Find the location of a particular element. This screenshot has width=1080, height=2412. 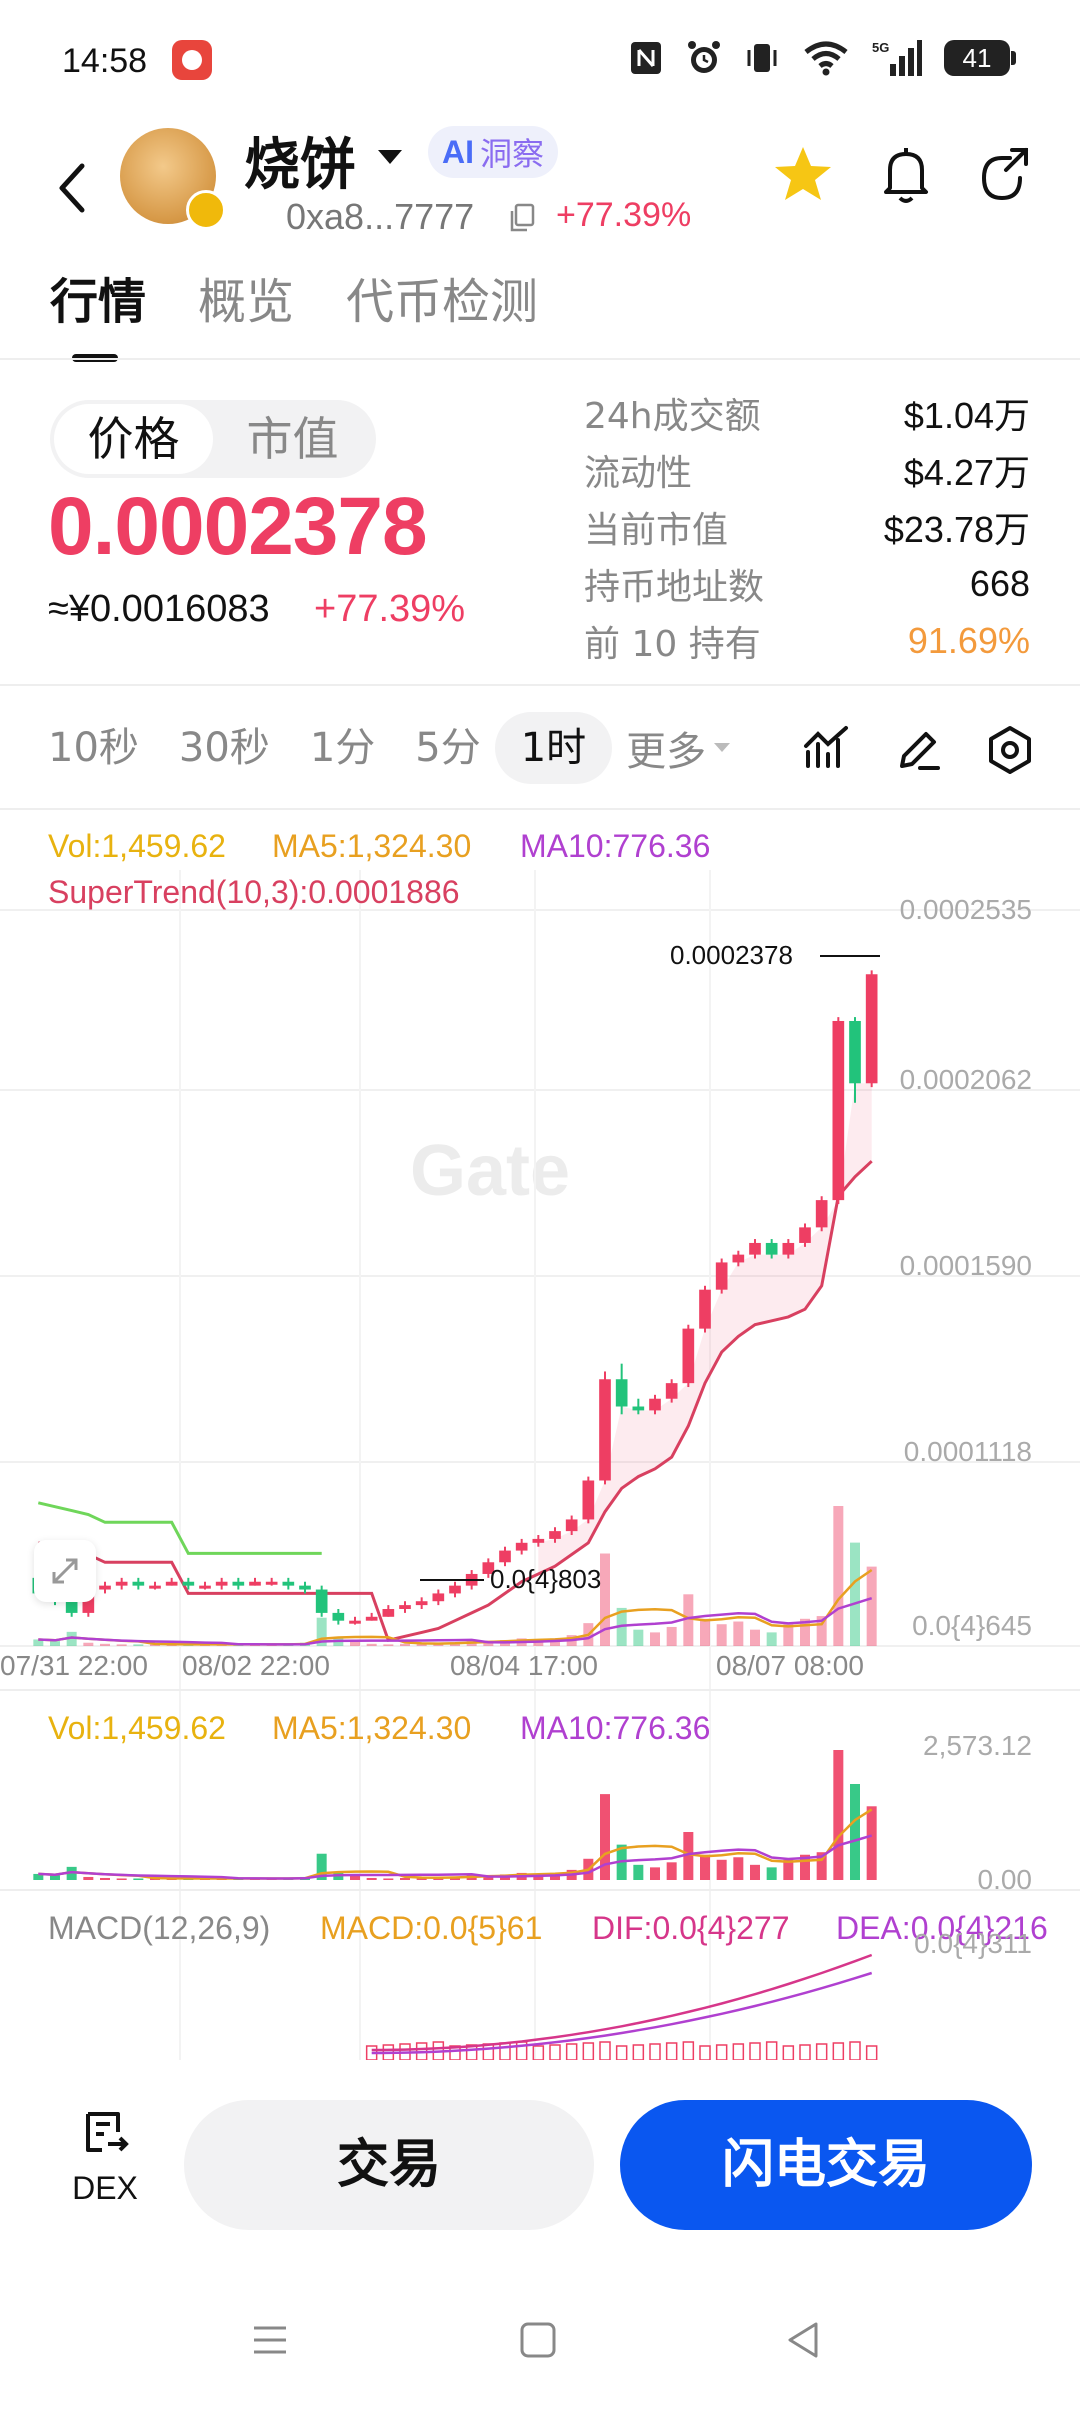

share-icon is located at coordinates (1004, 175).